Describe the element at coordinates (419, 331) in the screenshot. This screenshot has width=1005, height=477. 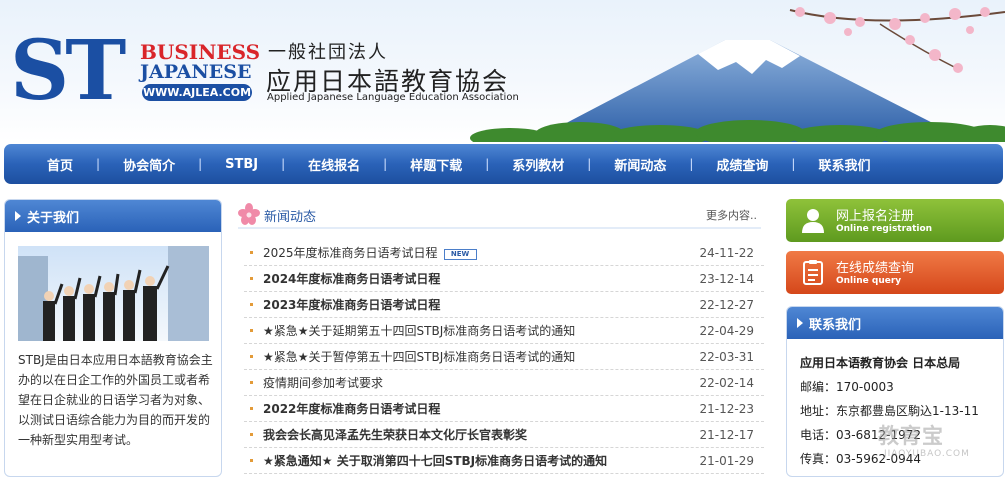
I see `news-item-title: ★紧急★关于延期第五十四回STBJ标准商务日语考试的通知` at that location.